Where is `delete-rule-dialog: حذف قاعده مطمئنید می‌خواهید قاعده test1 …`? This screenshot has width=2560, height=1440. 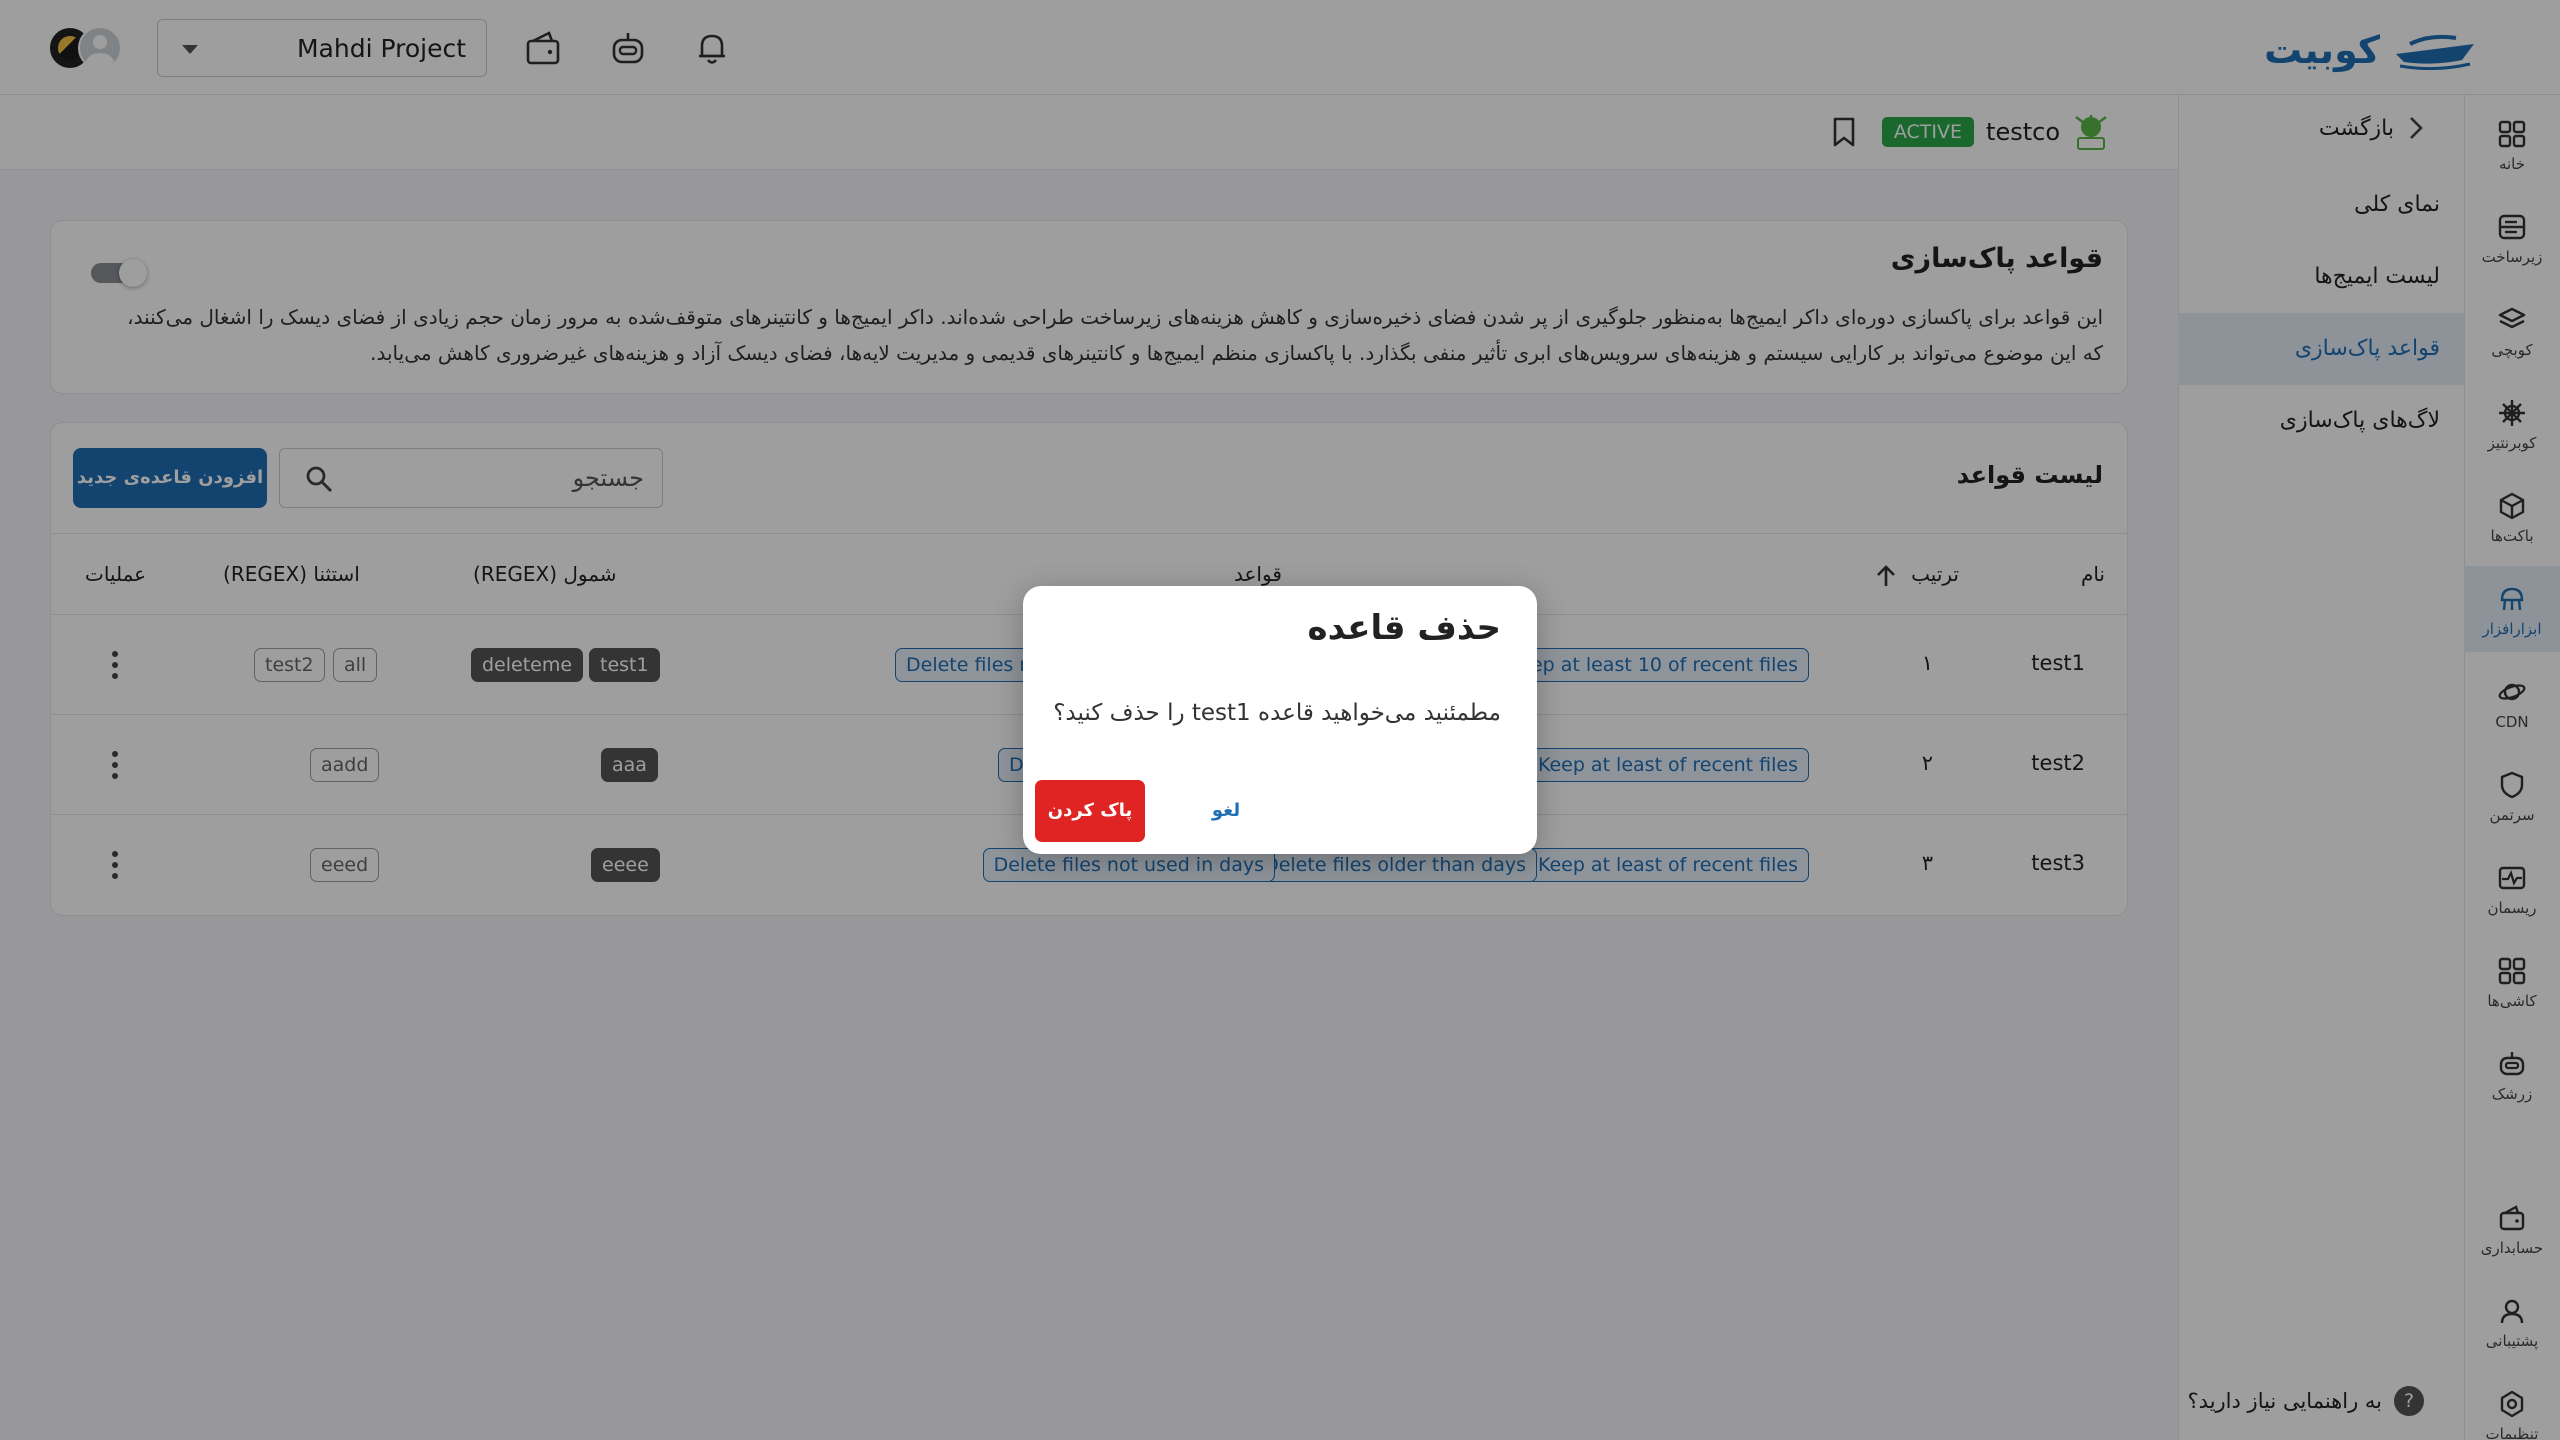
delete-rule-dialog: حذف قاعده مطمئنید می‌خواهید قاعده test1 … is located at coordinates (1280, 720).